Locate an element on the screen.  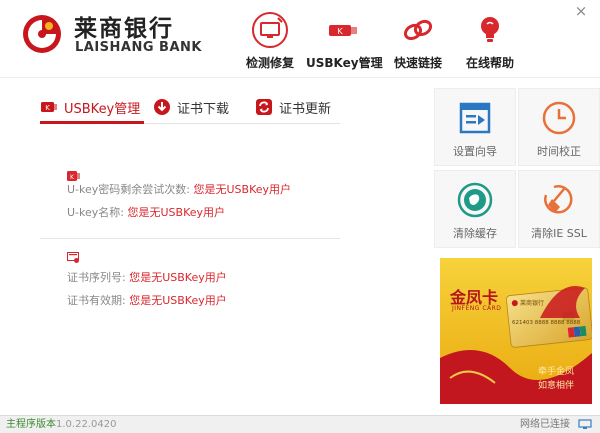
banner-card-number: 621403 8888 8888 8888 is located at coordinates (546, 323).